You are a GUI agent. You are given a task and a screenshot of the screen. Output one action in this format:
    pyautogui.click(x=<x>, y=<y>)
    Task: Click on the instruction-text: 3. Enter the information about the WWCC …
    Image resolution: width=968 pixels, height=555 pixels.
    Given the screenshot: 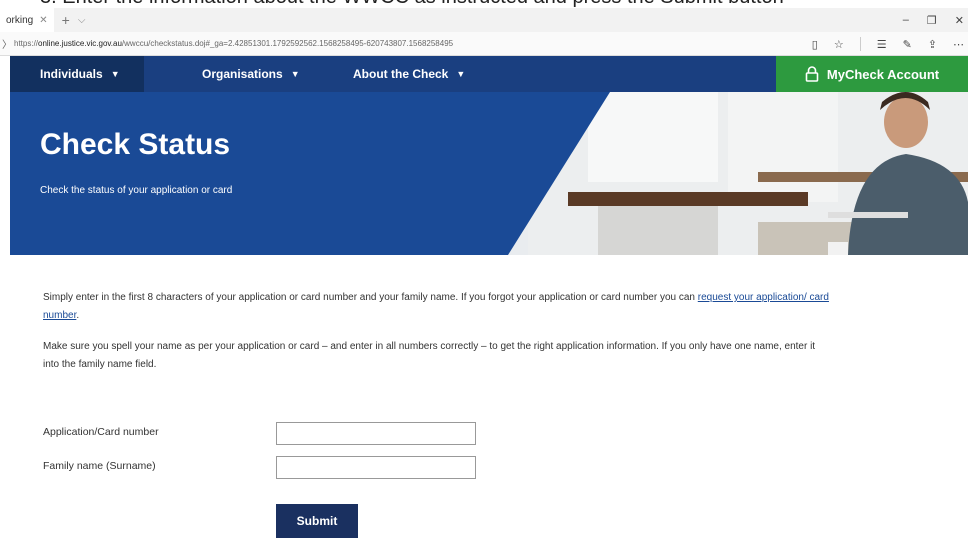 What is the action you would take?
    pyautogui.click(x=412, y=4)
    